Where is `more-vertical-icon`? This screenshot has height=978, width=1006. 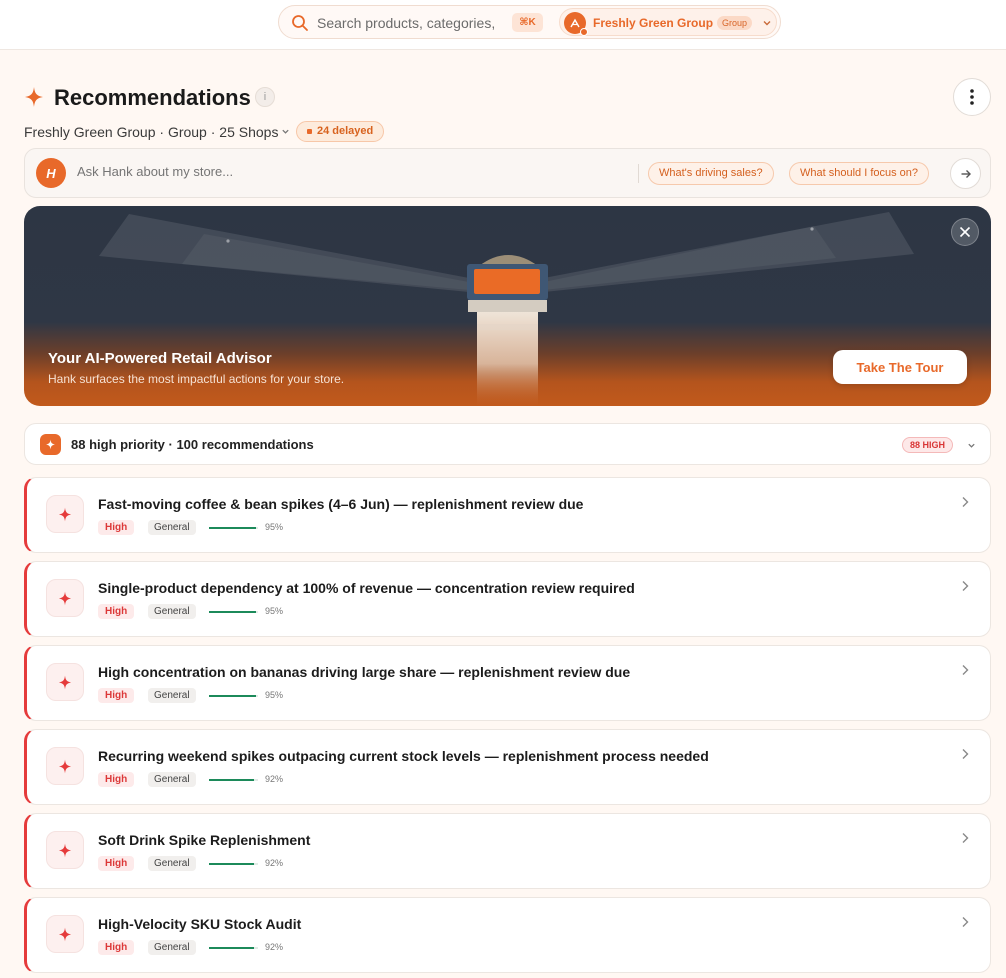
more-vertical-icon is located at coordinates (972, 97).